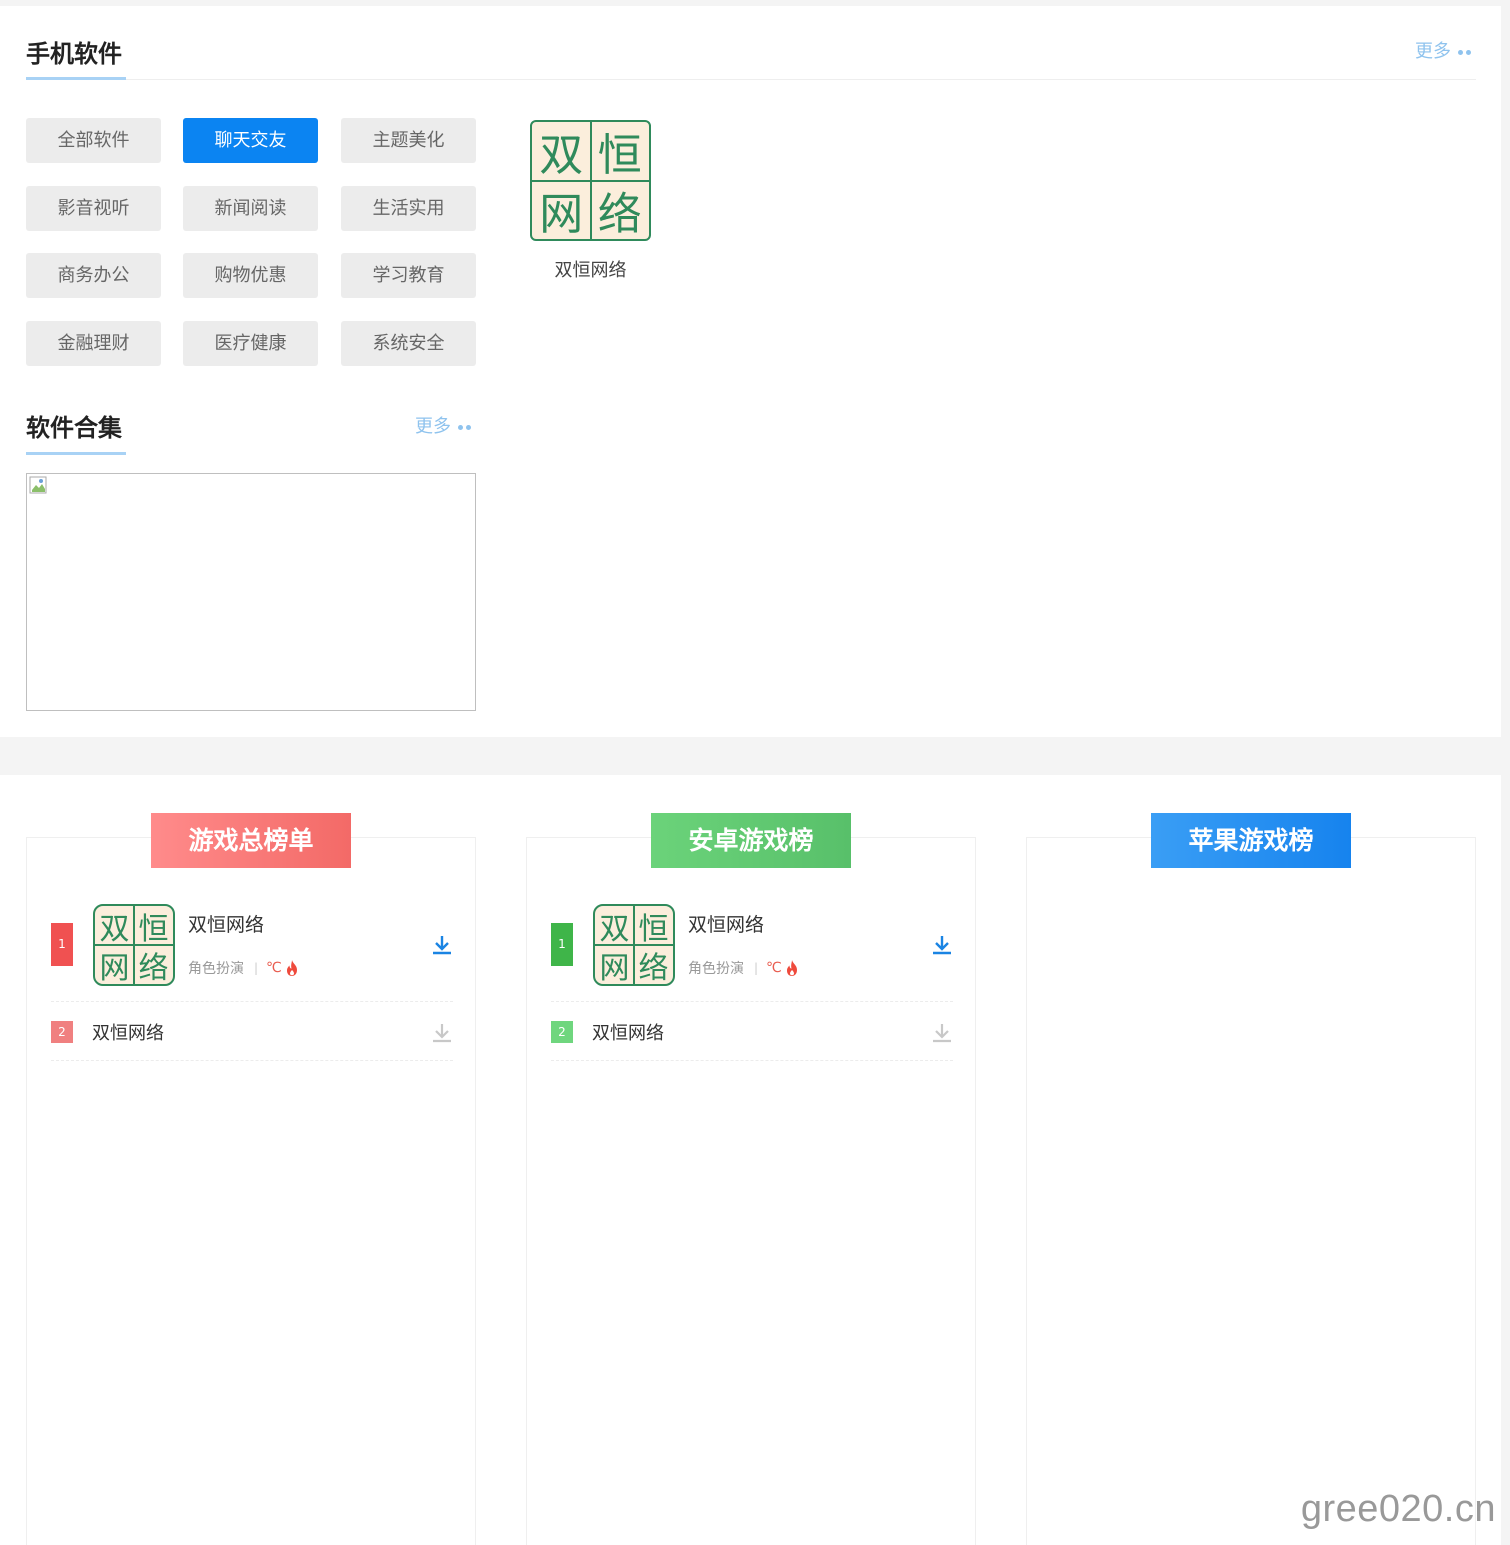 This screenshot has width=1510, height=1545. Describe the element at coordinates (1251, 1191) in the screenshot. I see `ranking-card-ios-games` at that location.